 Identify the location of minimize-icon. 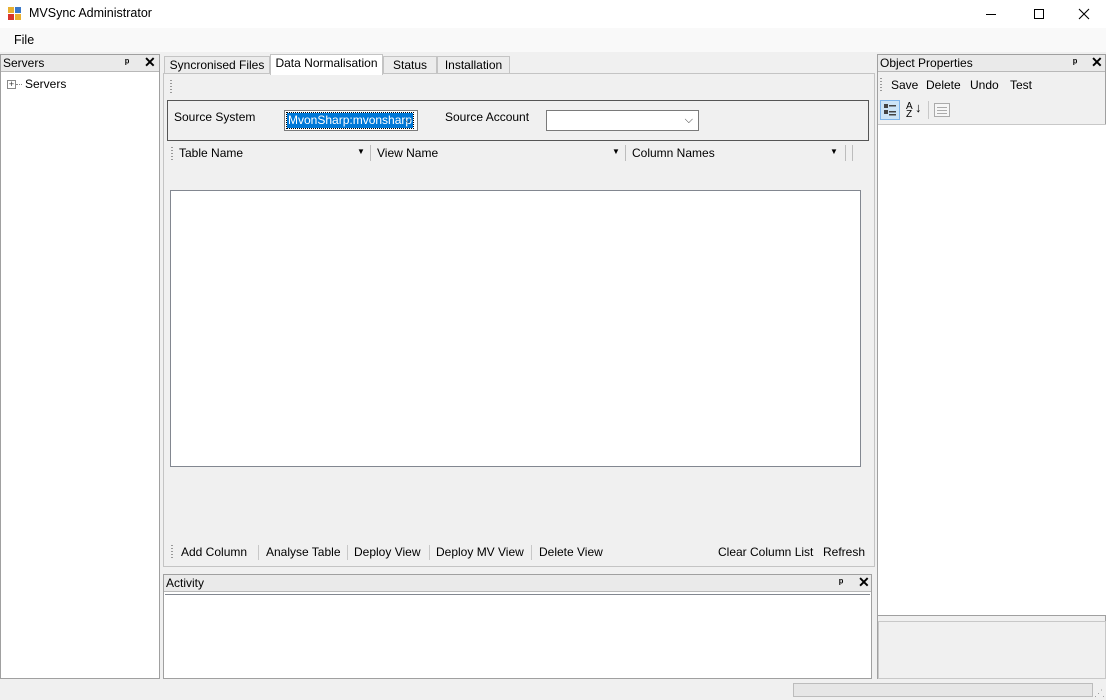
(991, 14).